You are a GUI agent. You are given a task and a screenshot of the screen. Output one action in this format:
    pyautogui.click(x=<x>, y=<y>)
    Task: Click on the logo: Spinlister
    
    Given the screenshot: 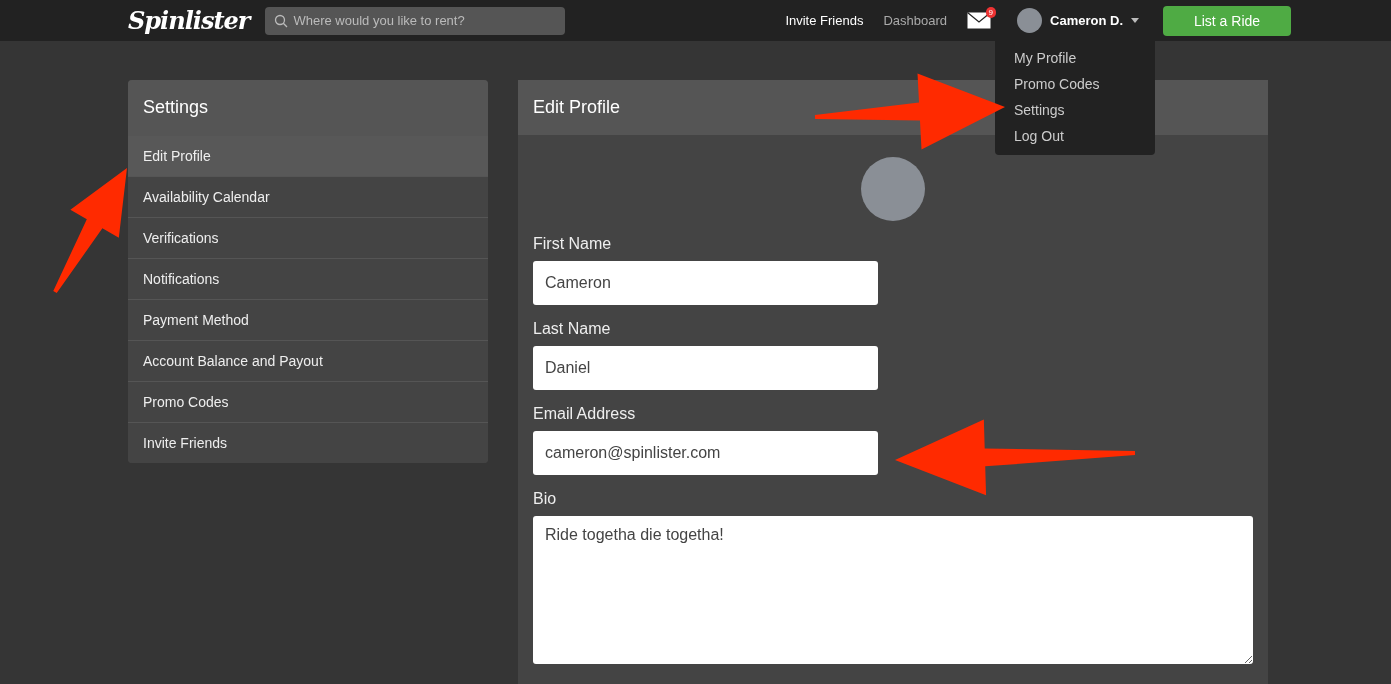 What is the action you would take?
    pyautogui.click(x=189, y=20)
    